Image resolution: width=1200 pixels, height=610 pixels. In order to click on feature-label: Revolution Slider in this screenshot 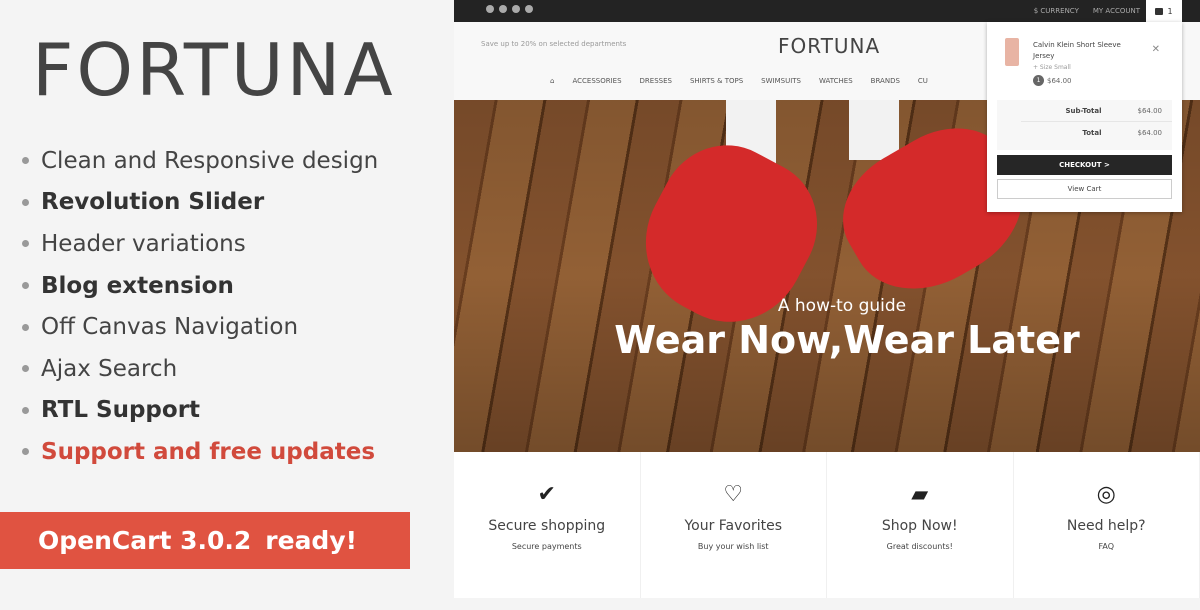, I will do `click(153, 202)`.